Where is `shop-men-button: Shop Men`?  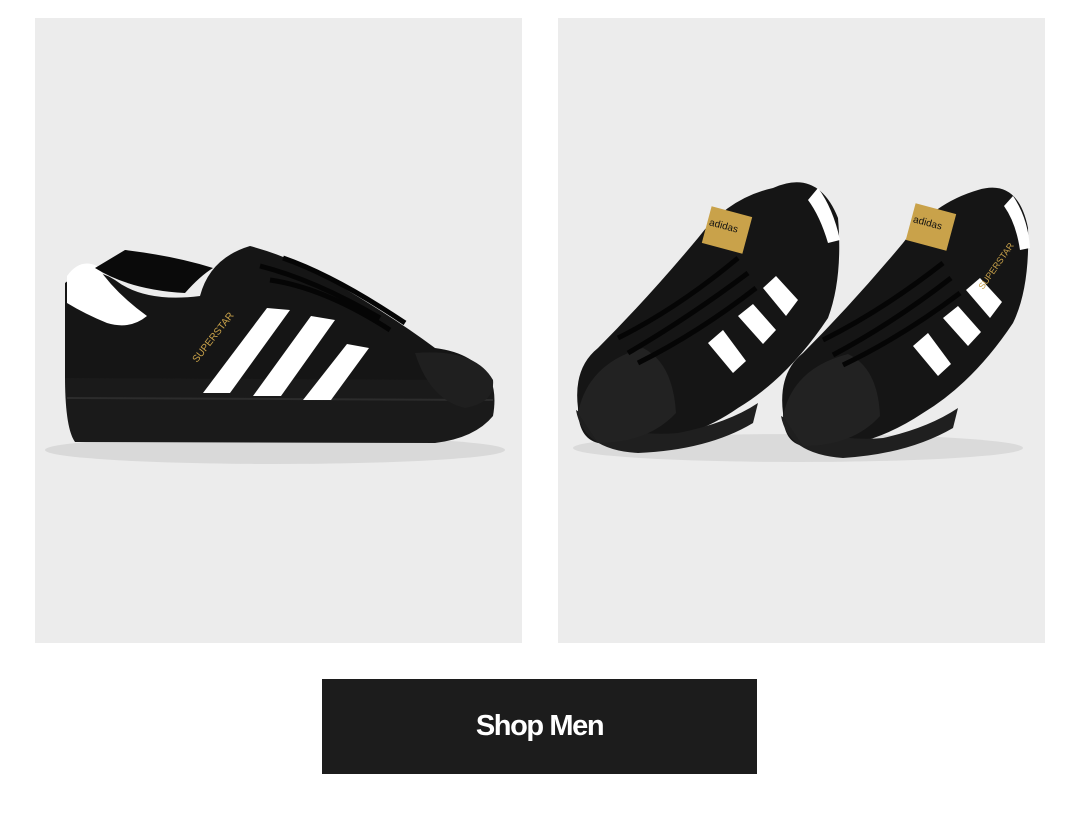
shop-men-button: Shop Men is located at coordinates (539, 726).